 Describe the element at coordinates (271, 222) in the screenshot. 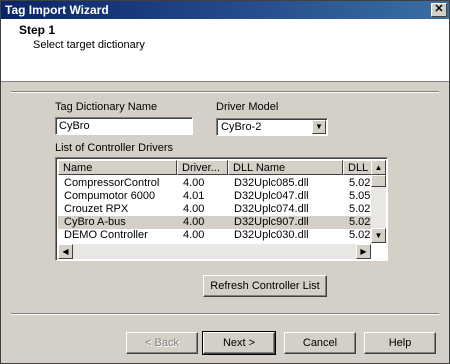

I see `dll-name: D32Uplc907.dll` at that location.